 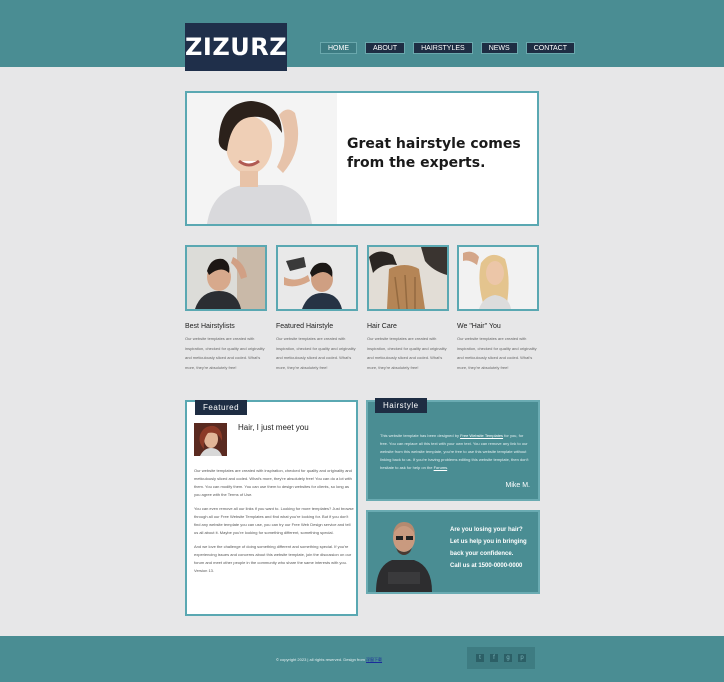 I want to click on promo-line: back your confidence., so click(x=482, y=554).